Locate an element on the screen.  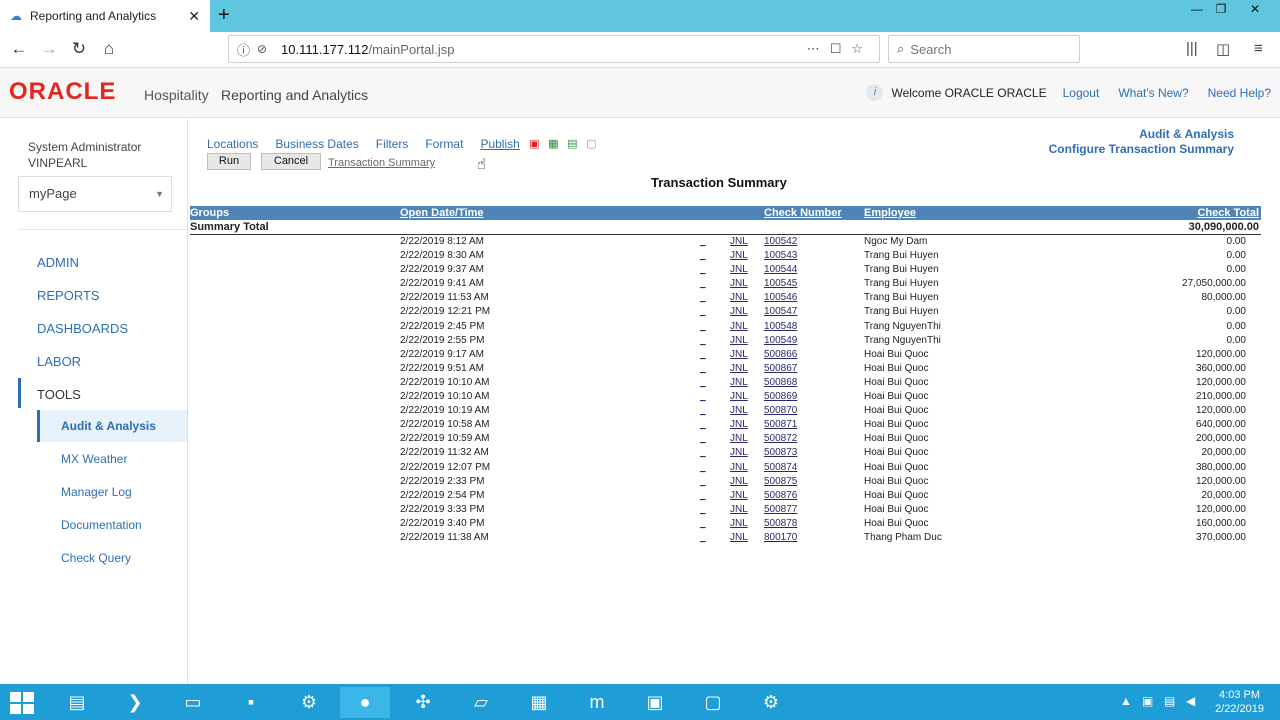
m-app-icon: m is located at coordinates (597, 702).